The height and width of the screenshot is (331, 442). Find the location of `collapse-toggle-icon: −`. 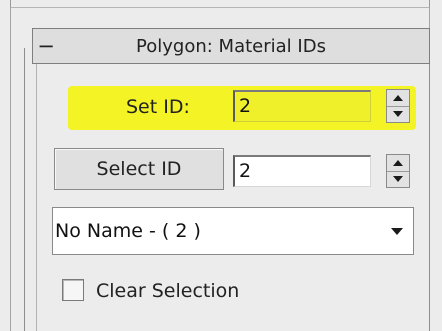

collapse-toggle-icon: − is located at coordinates (46, 46).